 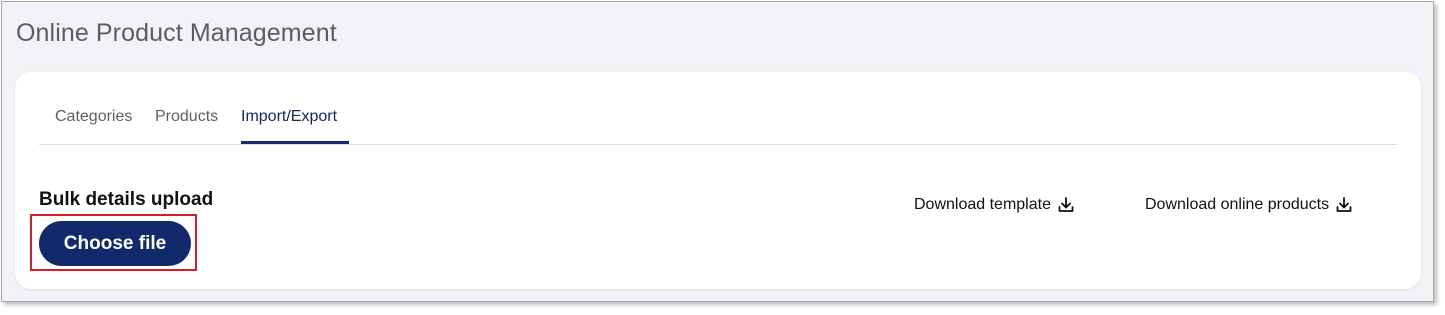 I want to click on active-tab-indicator, so click(x=295, y=142).